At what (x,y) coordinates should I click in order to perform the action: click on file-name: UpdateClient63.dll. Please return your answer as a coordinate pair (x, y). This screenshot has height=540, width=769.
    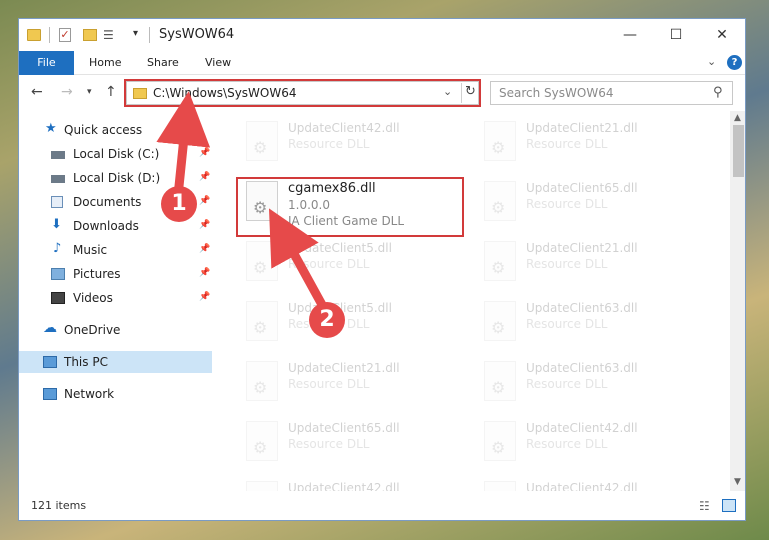
    Looking at the image, I should click on (582, 308).